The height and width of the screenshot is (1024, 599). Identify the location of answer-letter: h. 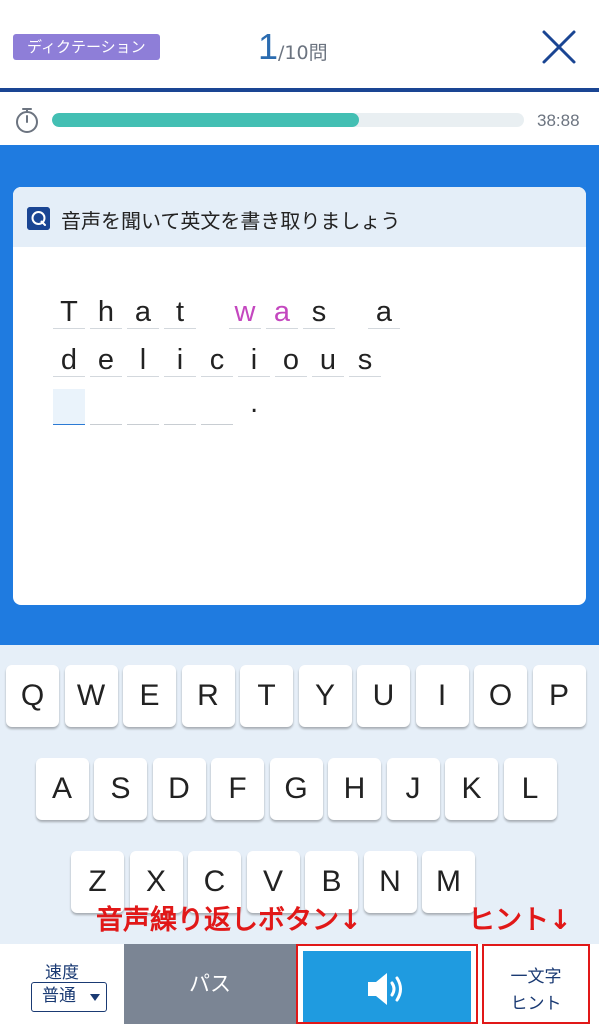
(106, 312).